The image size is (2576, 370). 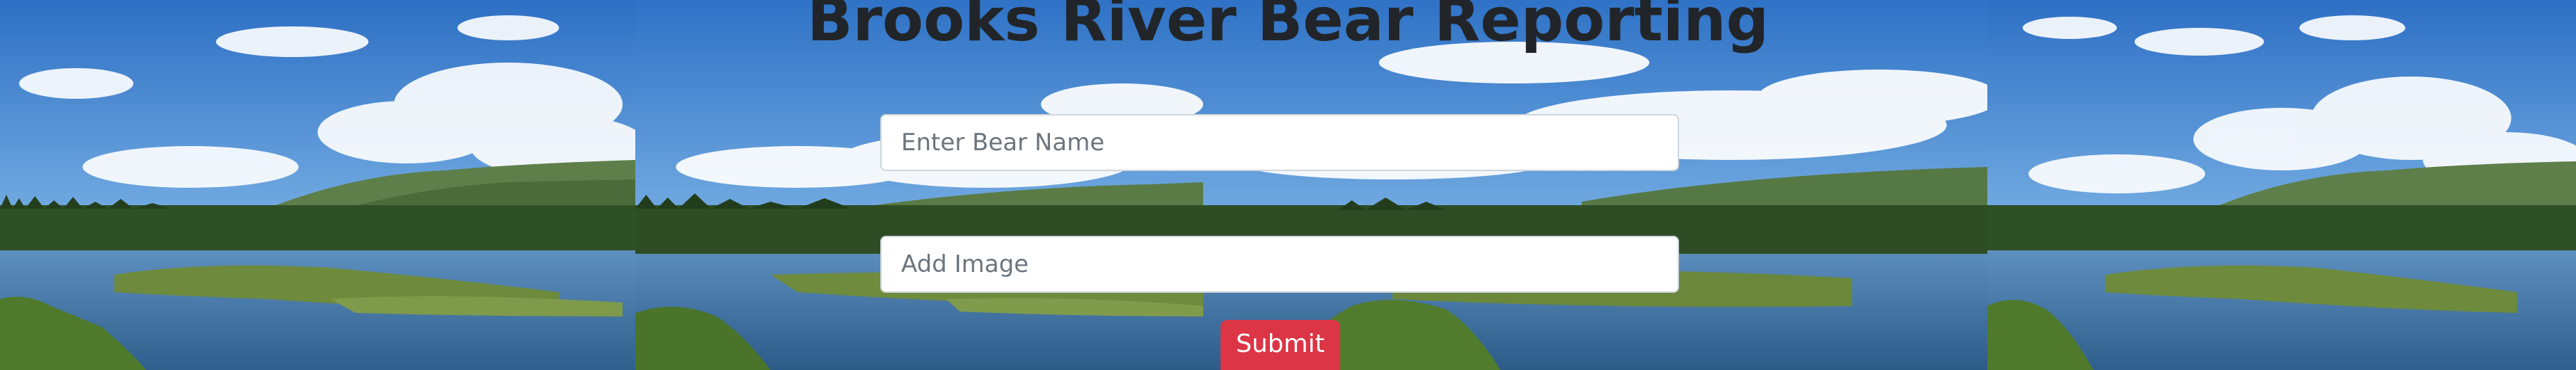 What do you see at coordinates (1288, 27) in the screenshot?
I see `page-title: Brooks River Bear Reporting` at bounding box center [1288, 27].